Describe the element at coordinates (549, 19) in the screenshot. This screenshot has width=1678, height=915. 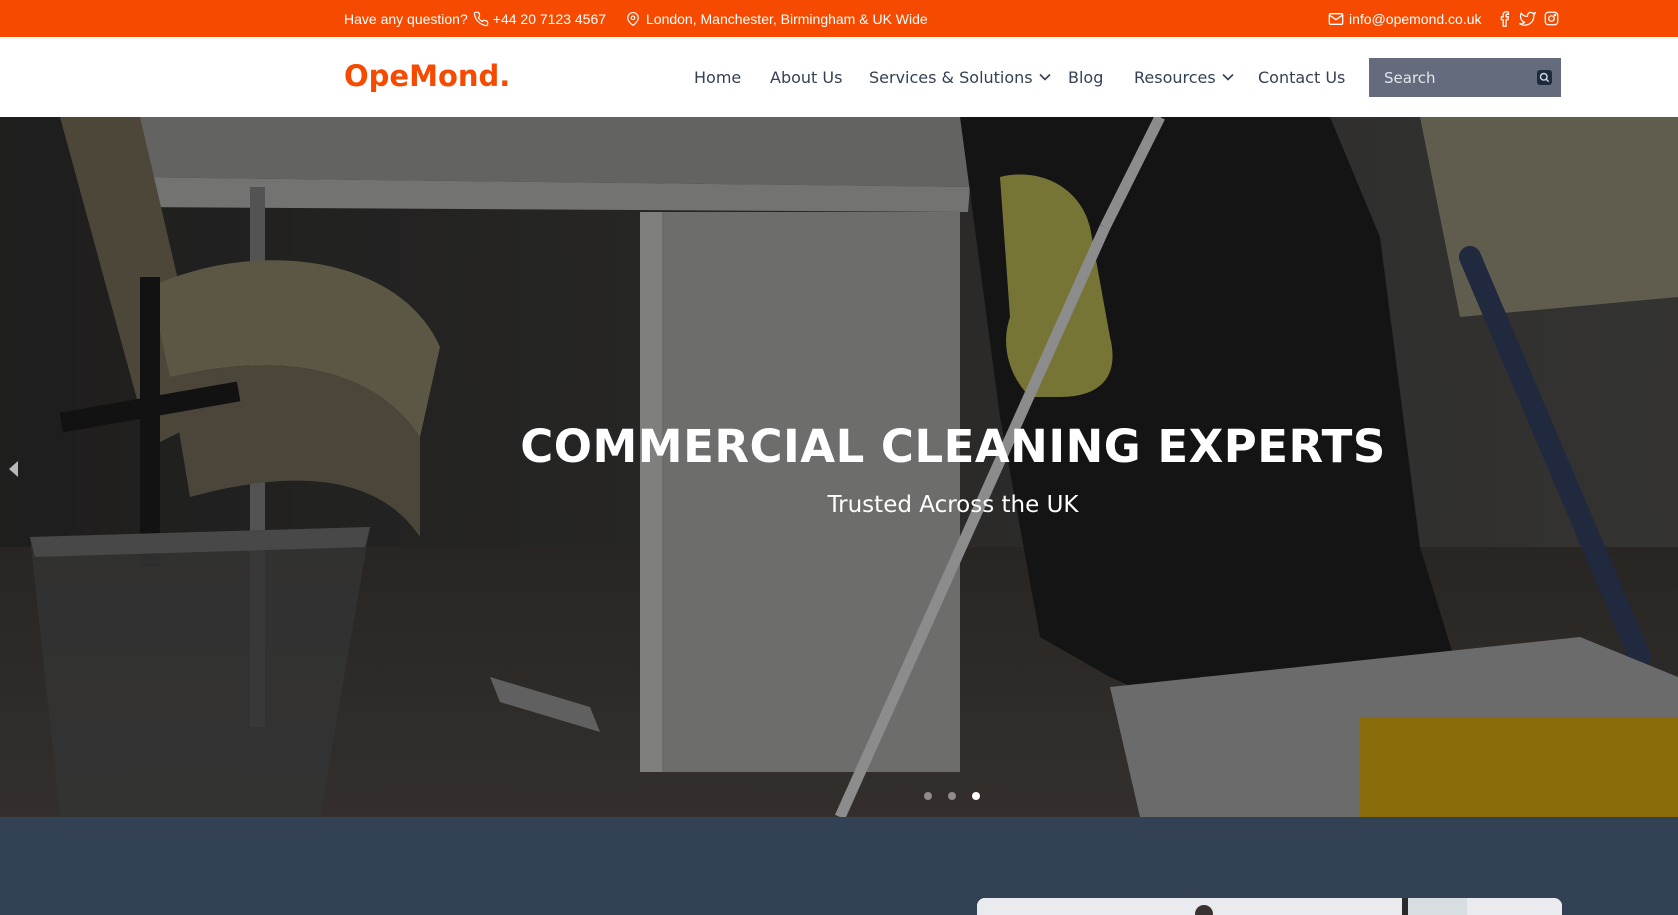
I see `phone-link: +44 20 7123 4567` at that location.